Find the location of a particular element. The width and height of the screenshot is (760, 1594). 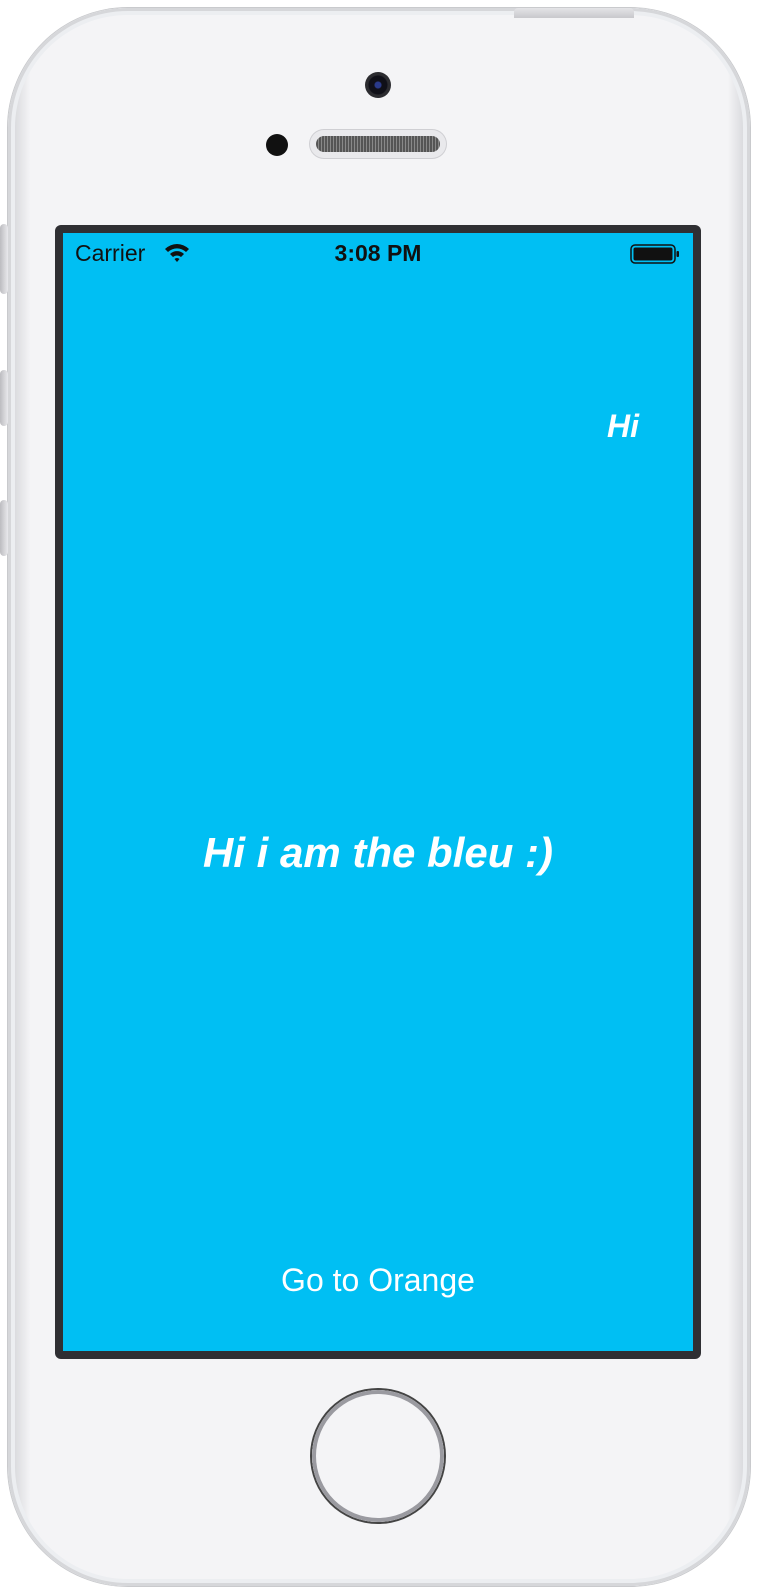

go-to-orange-button: Go to Orange is located at coordinates (378, 1280).